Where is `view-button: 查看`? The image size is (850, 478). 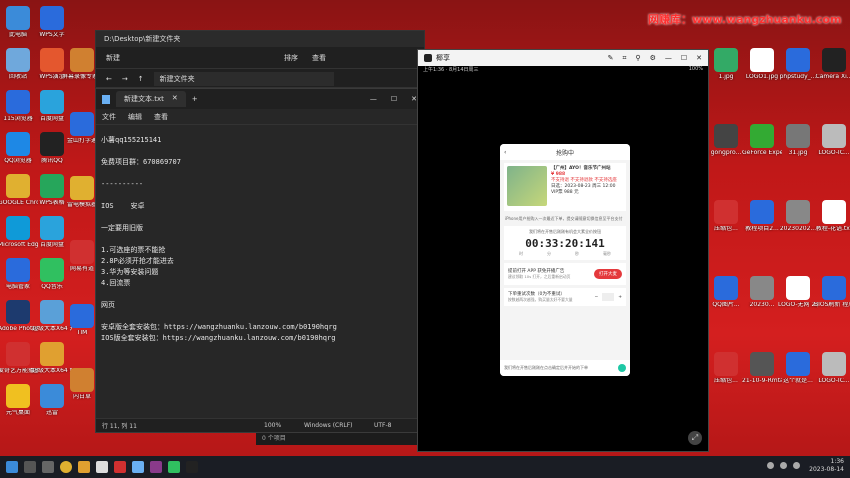
view-button: 查看 is located at coordinates (319, 58).